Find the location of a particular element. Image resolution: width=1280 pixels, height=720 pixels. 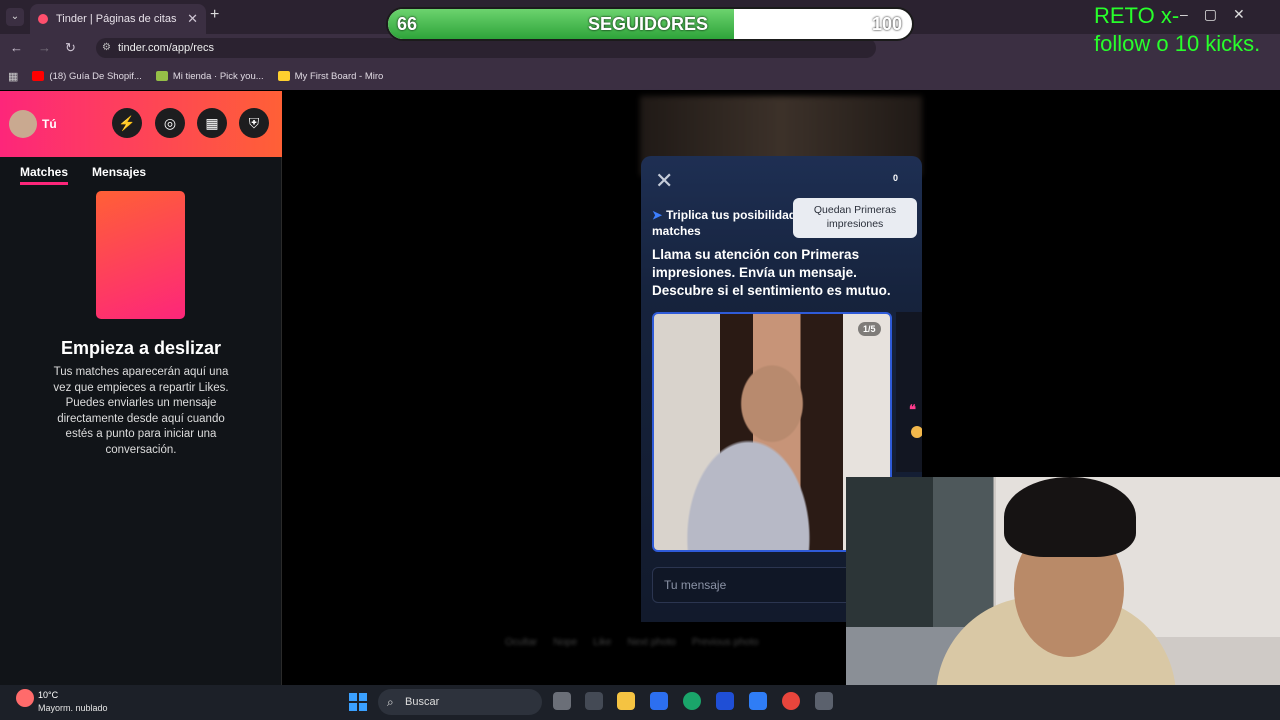

back-button: ← is located at coordinates (16, 47).